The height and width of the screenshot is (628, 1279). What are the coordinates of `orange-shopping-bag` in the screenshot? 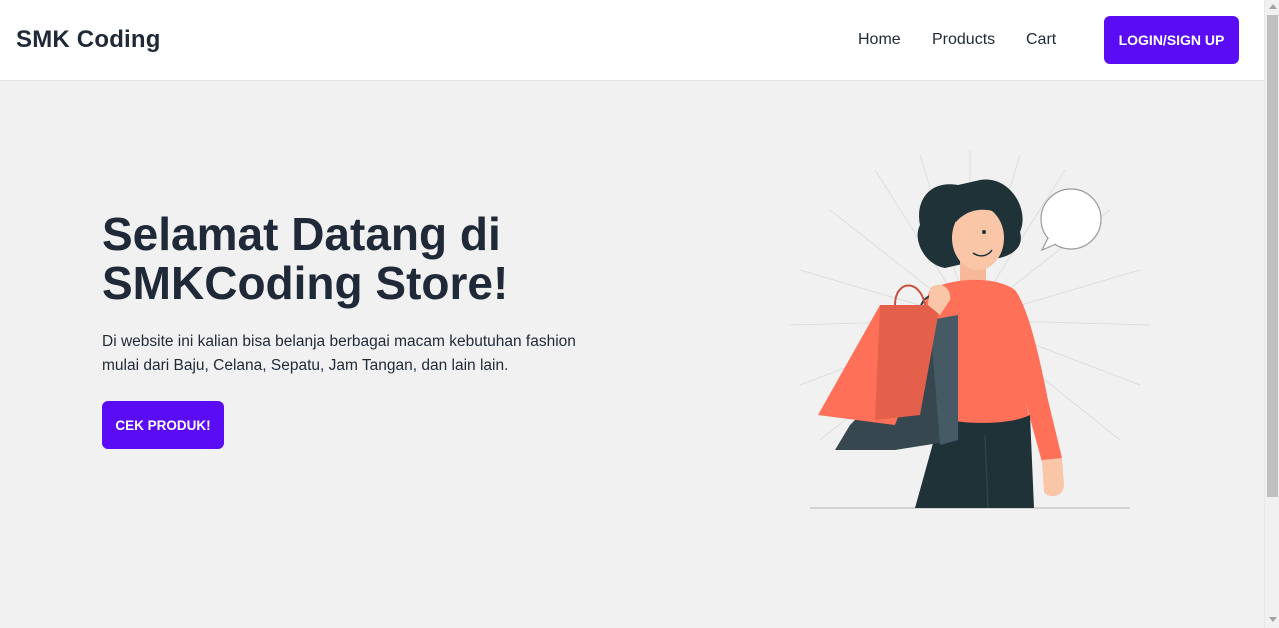 It's located at (879, 354).